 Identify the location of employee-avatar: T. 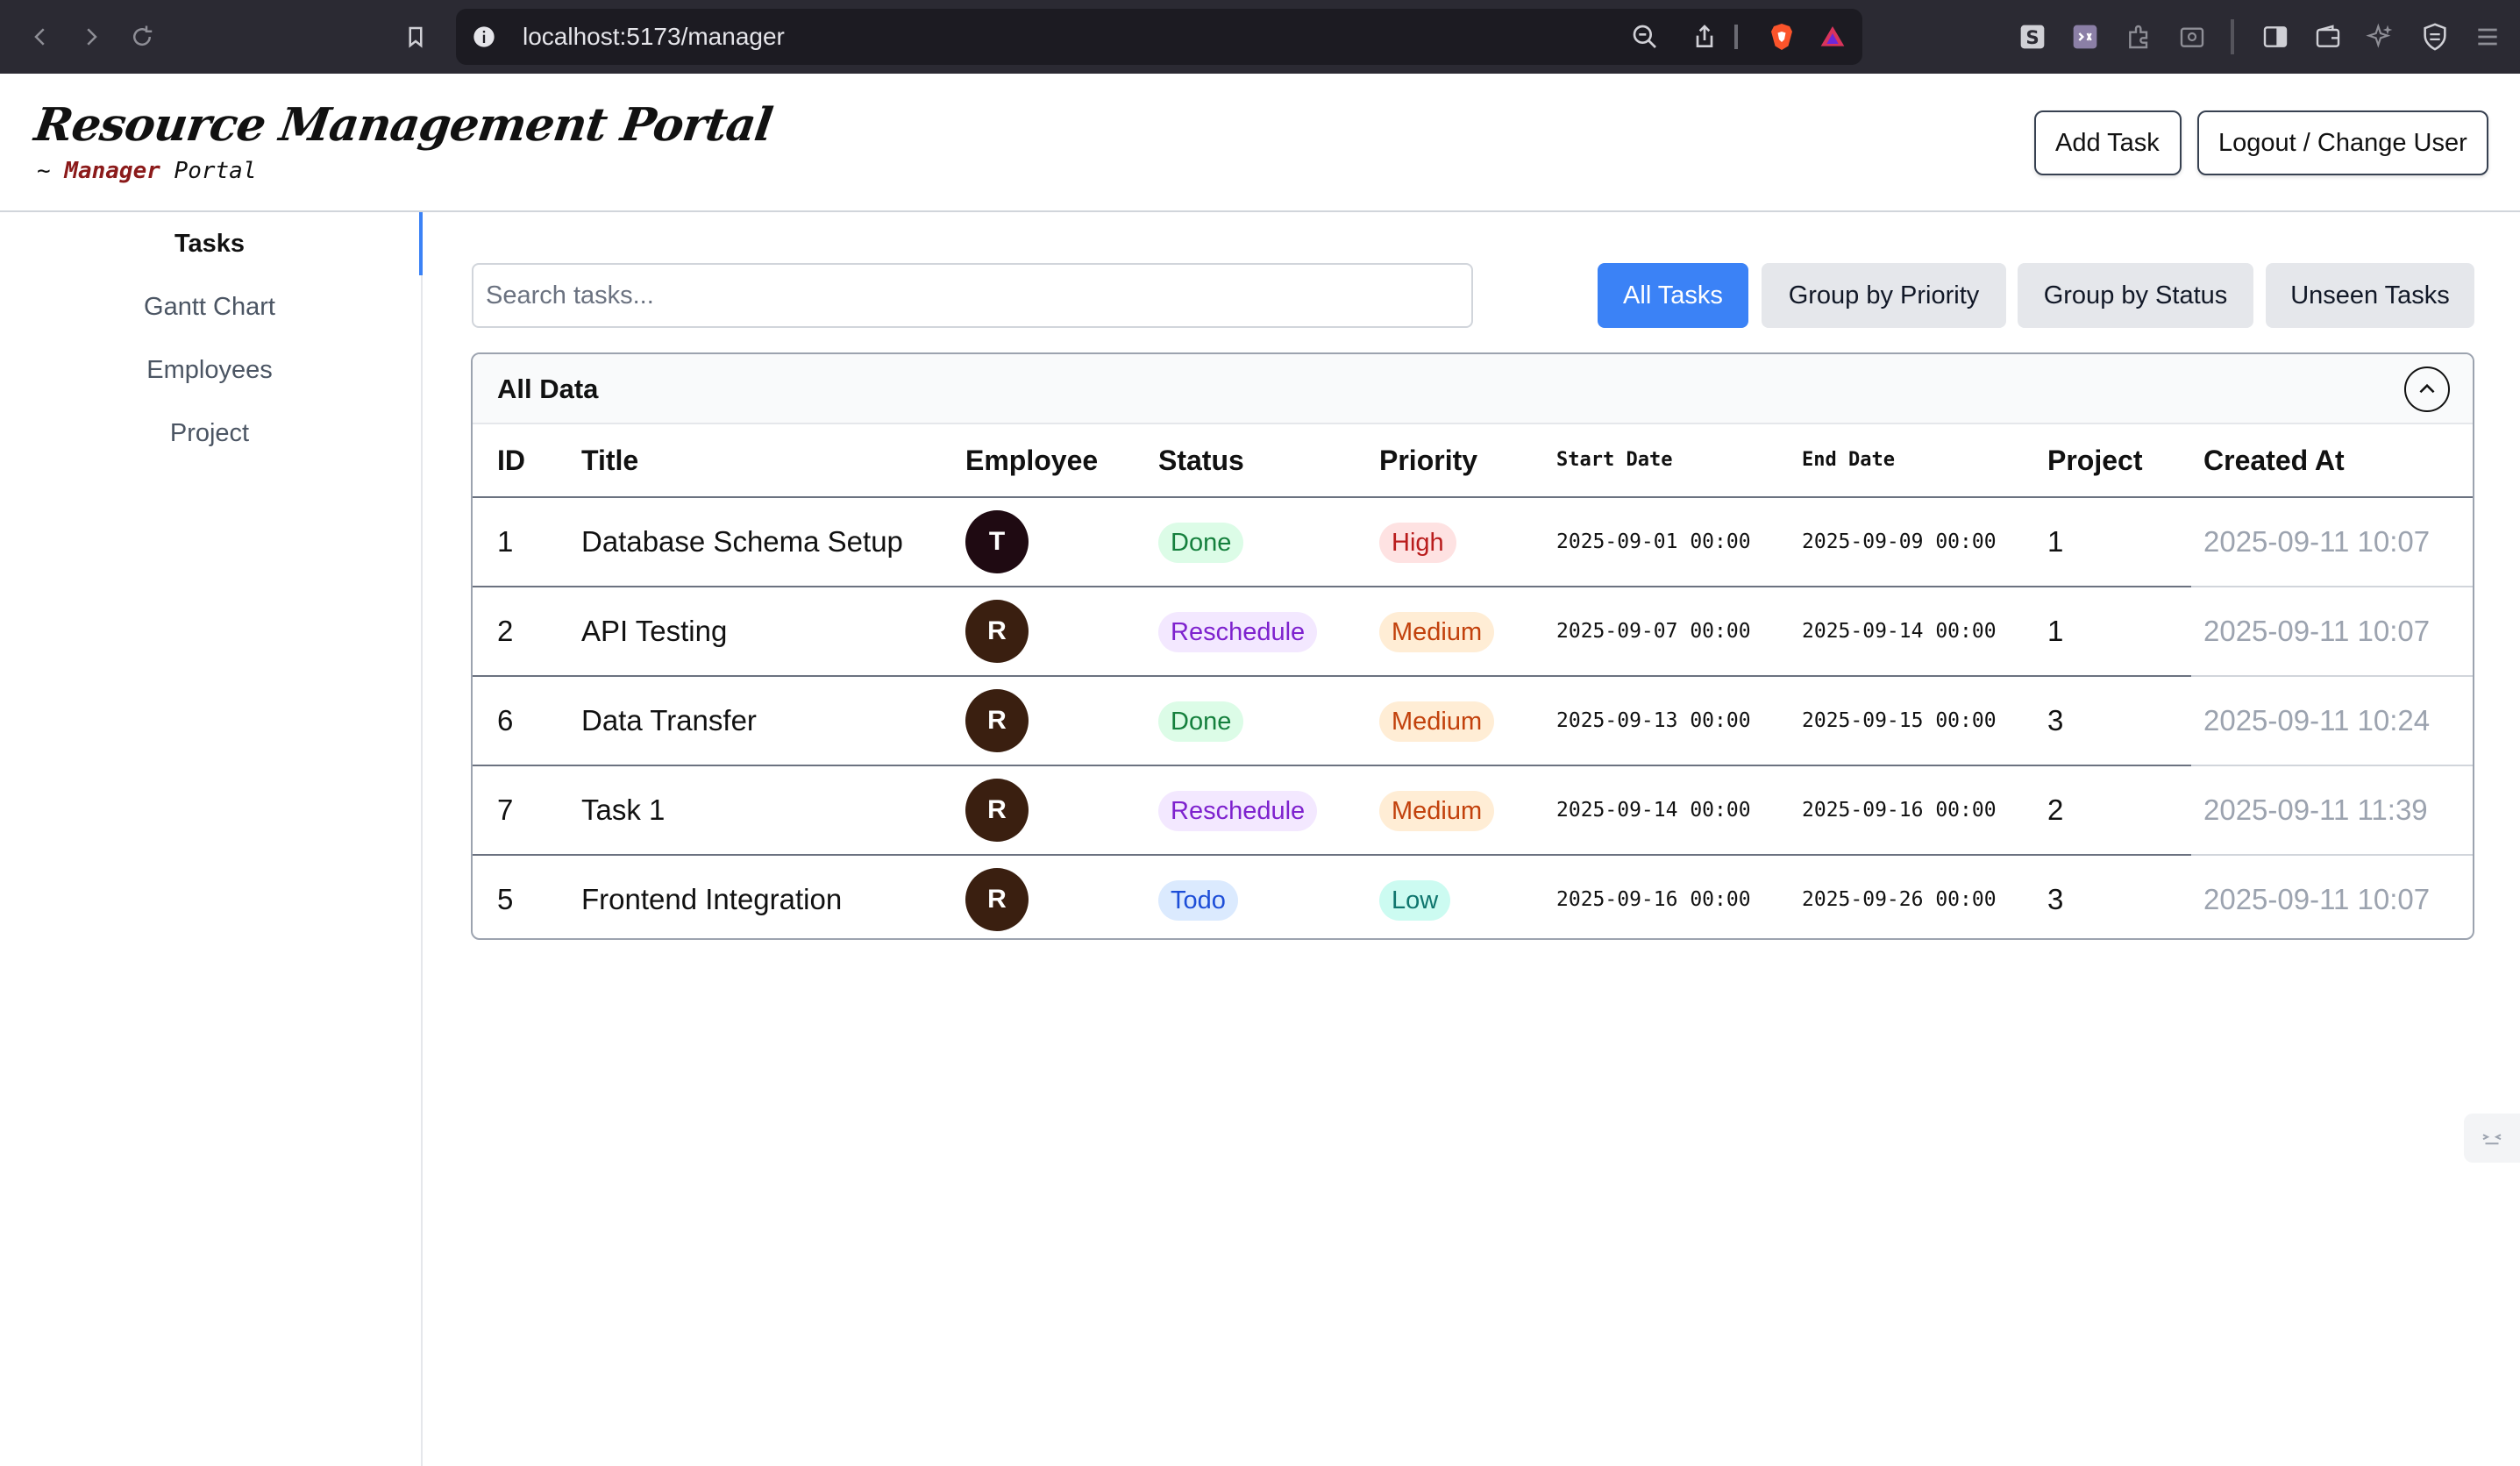
(997, 541).